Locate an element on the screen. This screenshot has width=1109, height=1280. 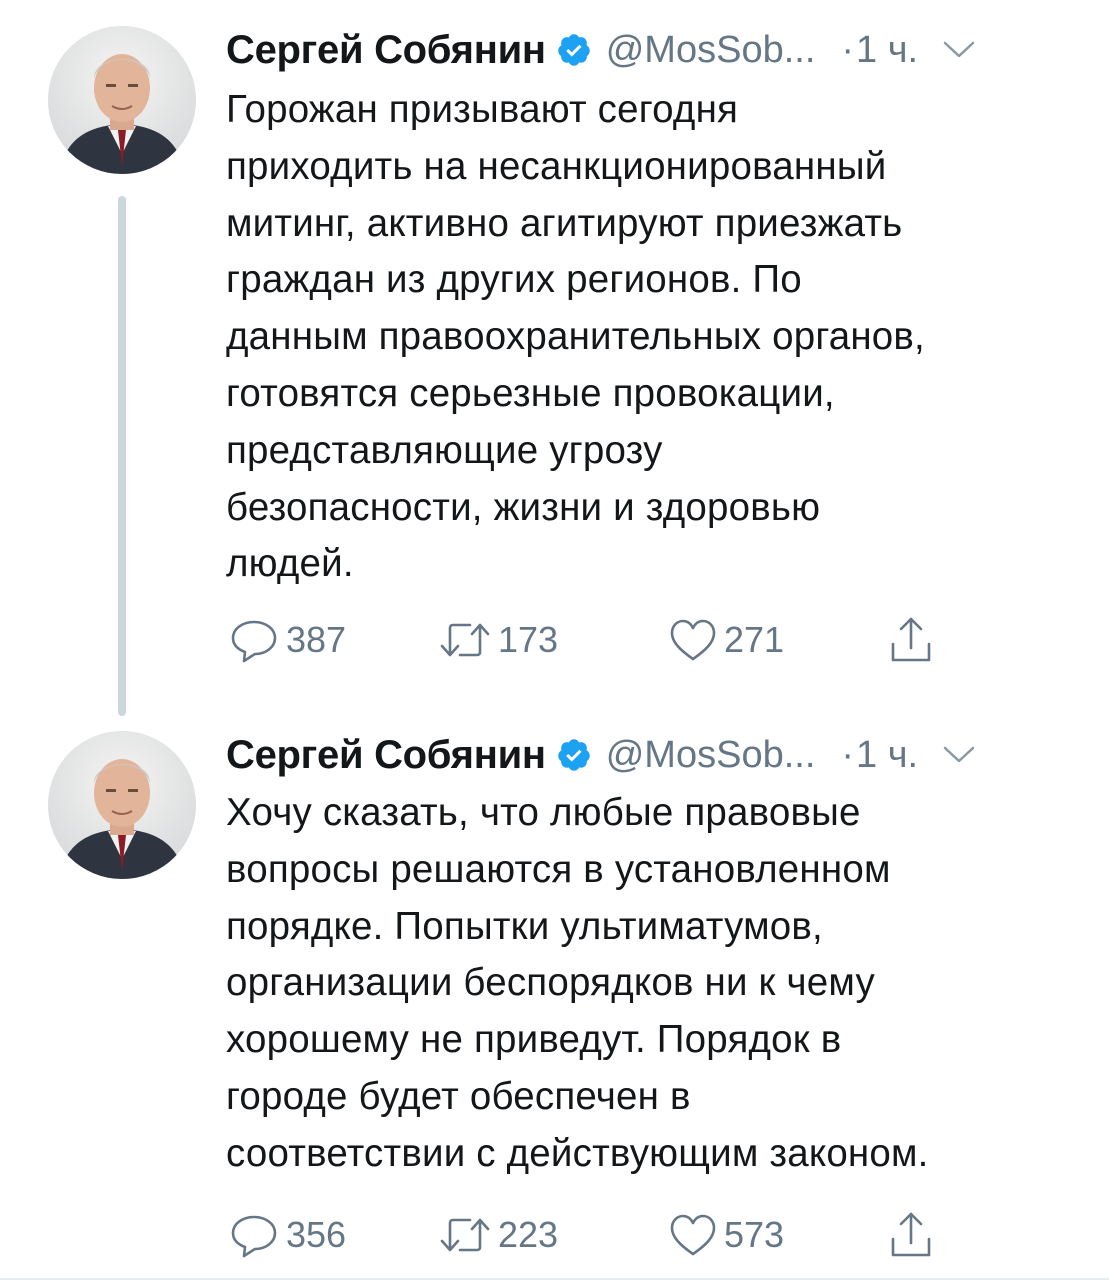
reply-count: 387 is located at coordinates (316, 639).